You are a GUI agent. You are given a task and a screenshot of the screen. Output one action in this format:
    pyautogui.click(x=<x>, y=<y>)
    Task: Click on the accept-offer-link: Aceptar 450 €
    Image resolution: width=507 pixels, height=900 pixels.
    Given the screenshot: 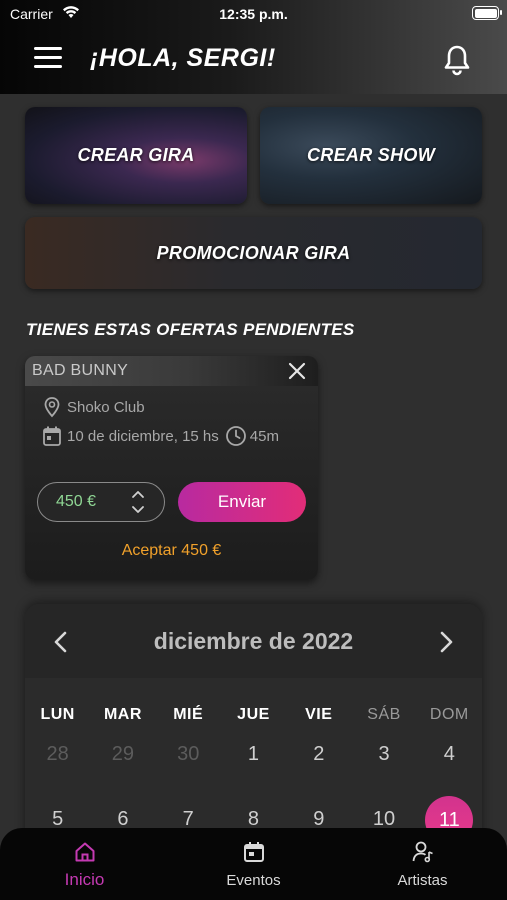 What is the action you would take?
    pyautogui.click(x=171, y=551)
    